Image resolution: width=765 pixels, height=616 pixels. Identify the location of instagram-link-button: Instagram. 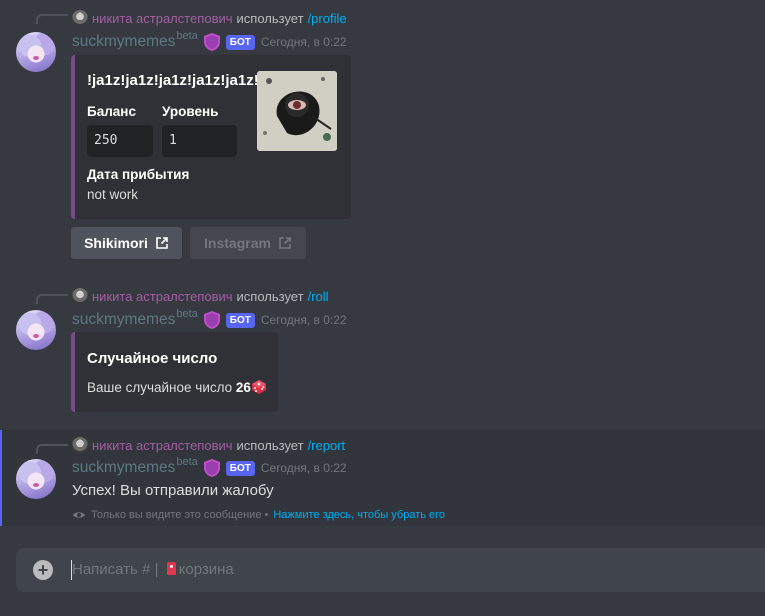
(248, 243).